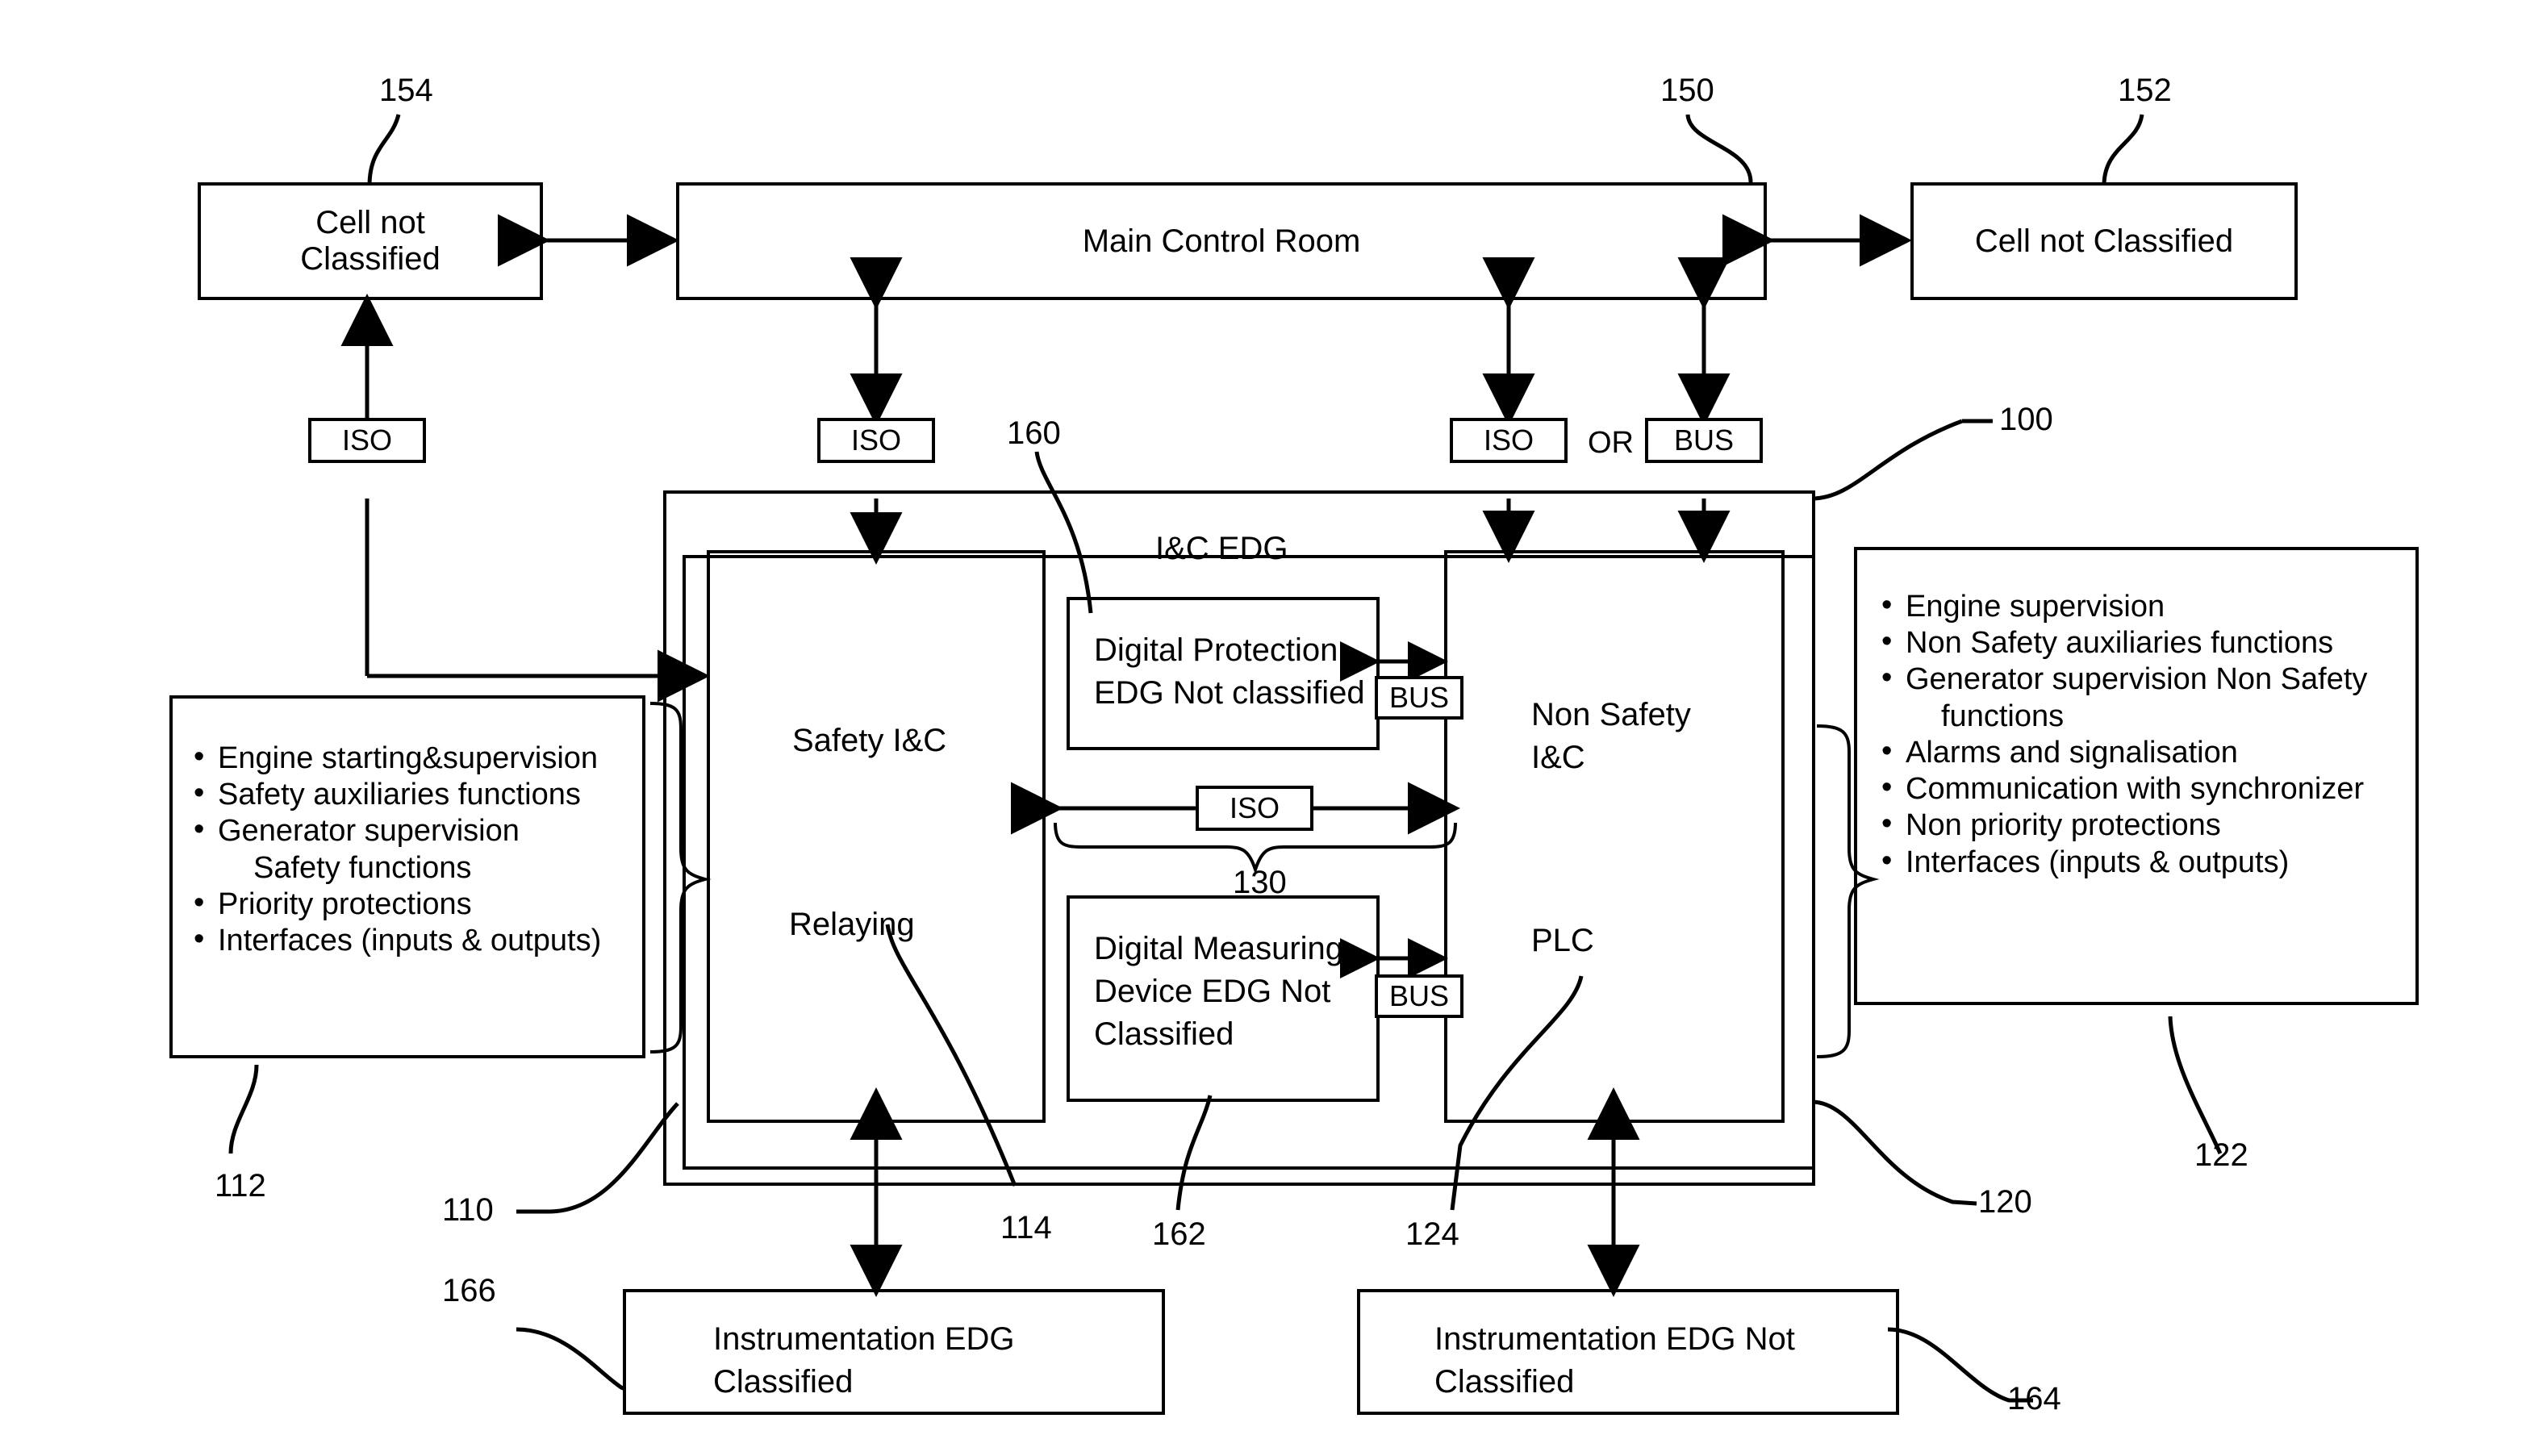 This screenshot has width=2526, height=1456. I want to click on instrumentation-not-classified-box: Instrumentation EDG Not Classified, so click(1628, 1352).